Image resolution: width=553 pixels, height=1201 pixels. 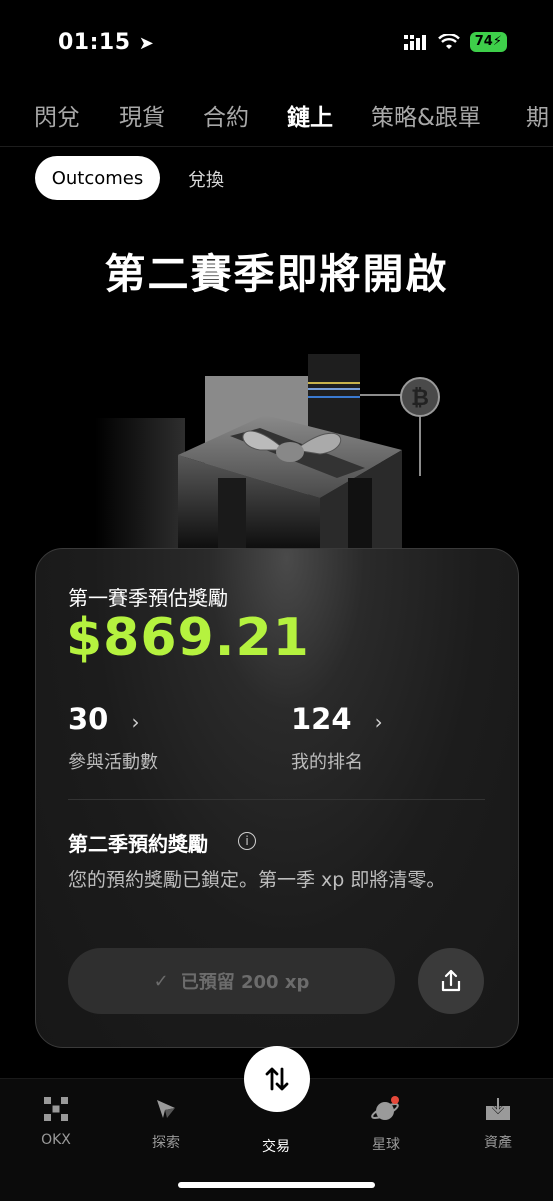 I want to click on reserved-xp-button: ✓ 已預留 200 xp, so click(x=231, y=981).